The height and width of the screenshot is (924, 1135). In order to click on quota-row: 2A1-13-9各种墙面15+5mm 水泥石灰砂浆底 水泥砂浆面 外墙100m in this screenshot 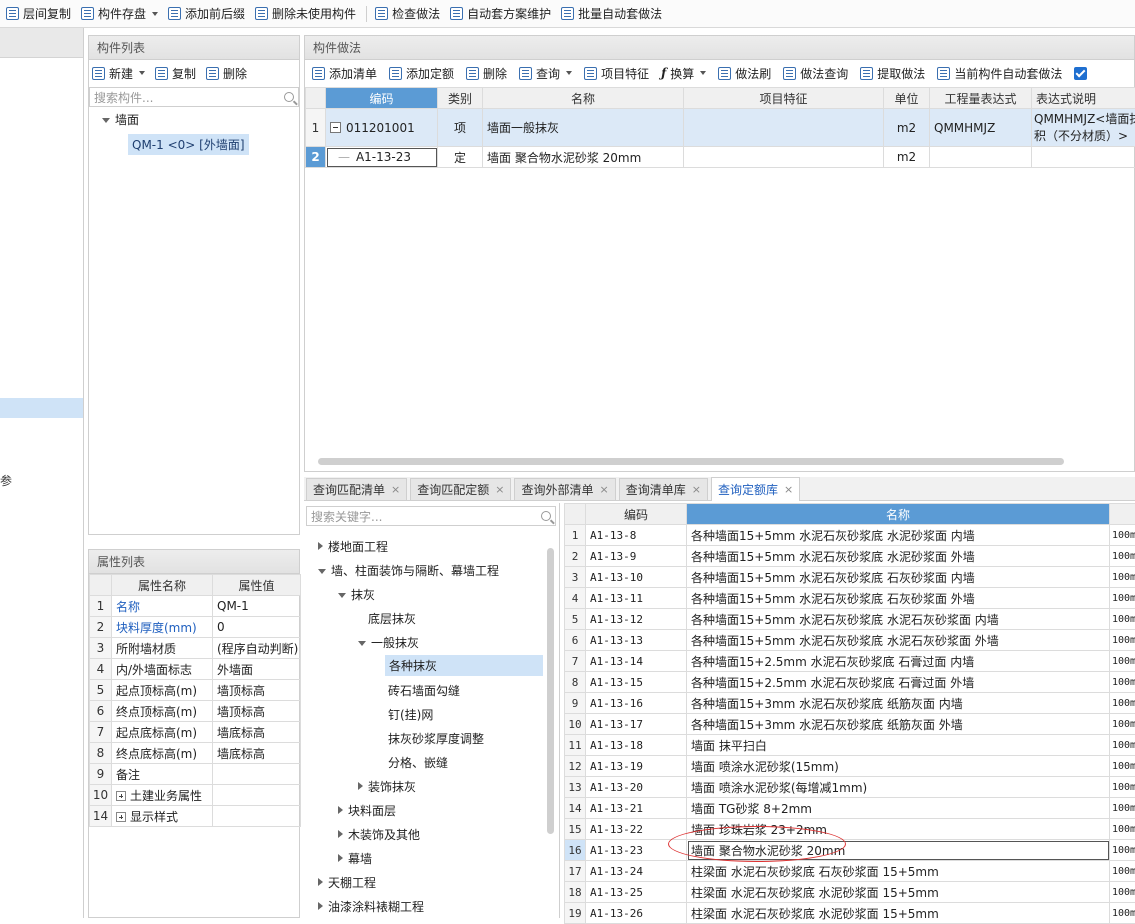, I will do `click(850, 556)`.